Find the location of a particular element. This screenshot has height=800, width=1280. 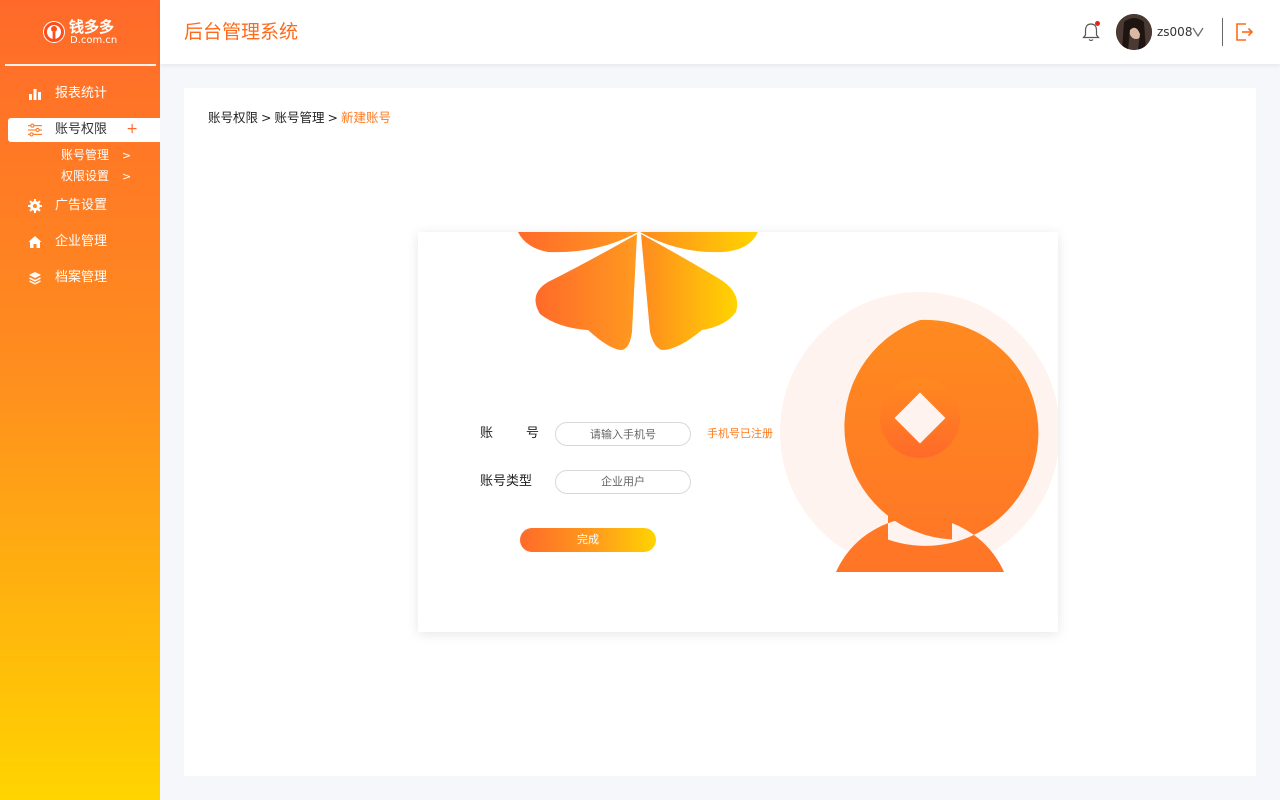

chevron-down-icon is located at coordinates (1198, 32).